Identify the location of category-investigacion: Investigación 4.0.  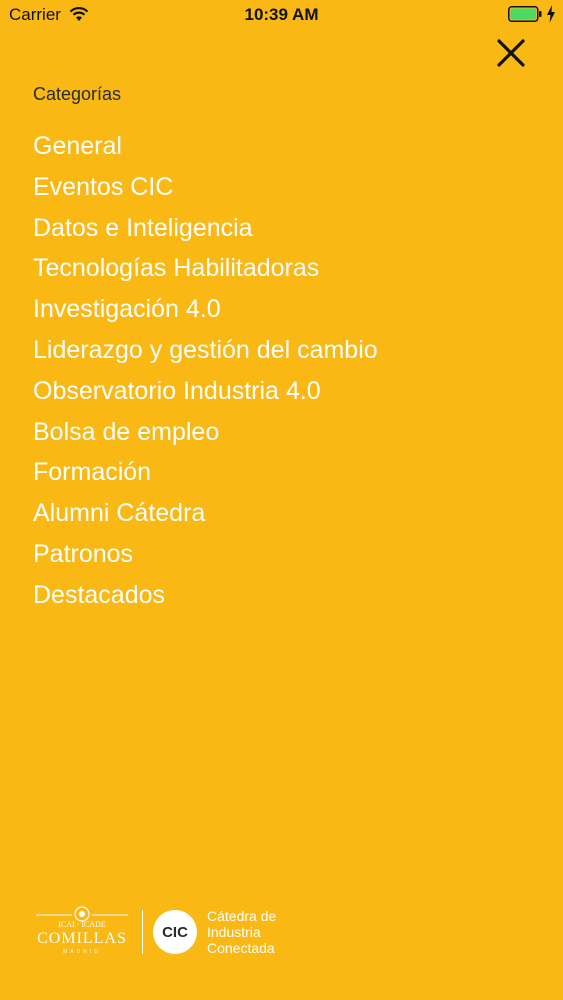
(205, 311).